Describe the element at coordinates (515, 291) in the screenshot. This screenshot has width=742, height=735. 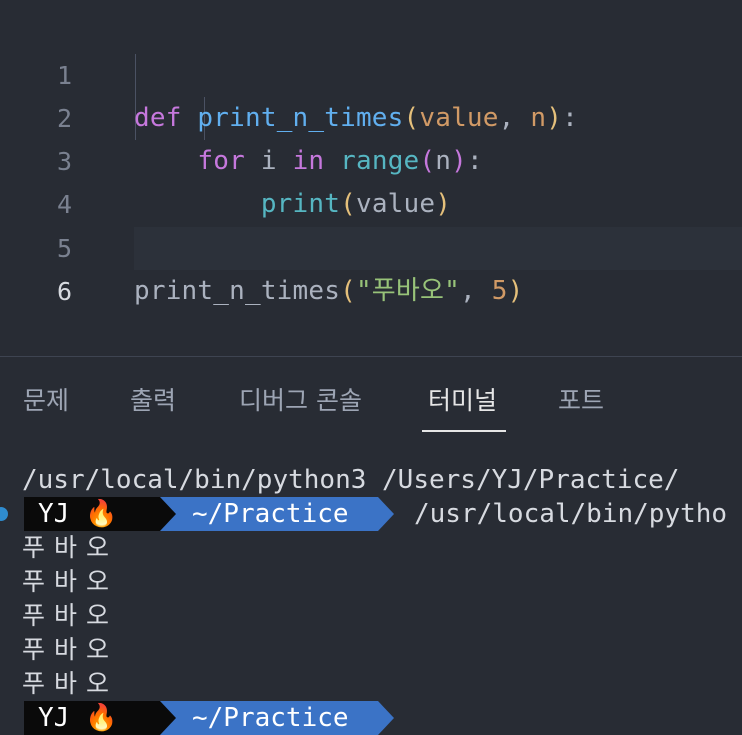
I see `paren: )` at that location.